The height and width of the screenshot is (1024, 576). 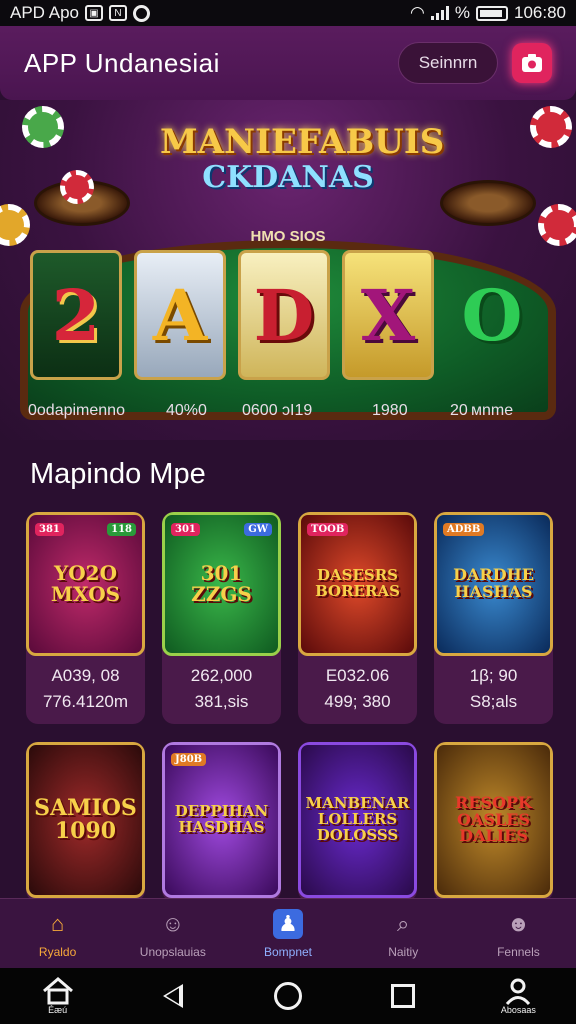 What do you see at coordinates (284, 315) in the screenshot?
I see `slot-reel: D` at bounding box center [284, 315].